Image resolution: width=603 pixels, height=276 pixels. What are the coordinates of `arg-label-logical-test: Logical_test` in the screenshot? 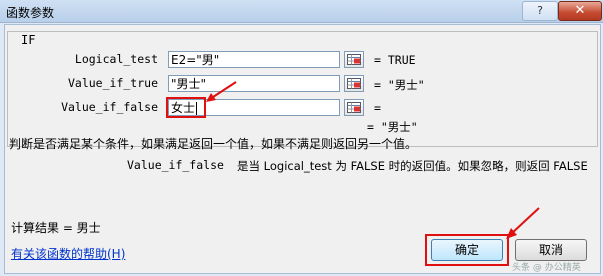 It's located at (116, 59).